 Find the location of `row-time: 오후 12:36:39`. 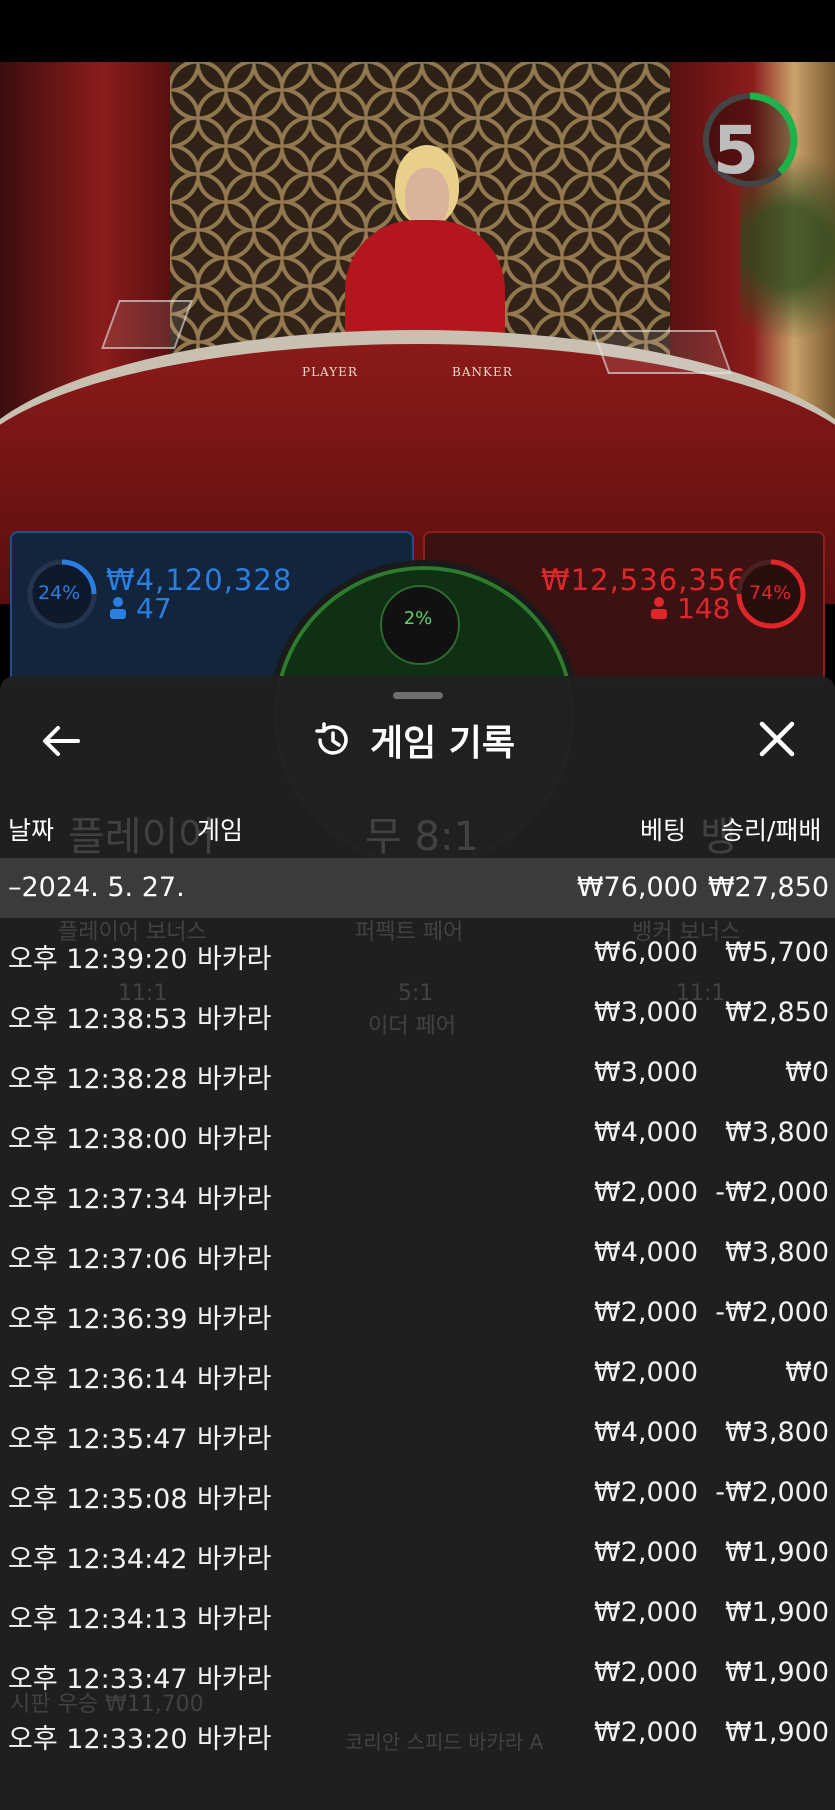

row-time: 오후 12:36:39 is located at coordinates (98, 1319).